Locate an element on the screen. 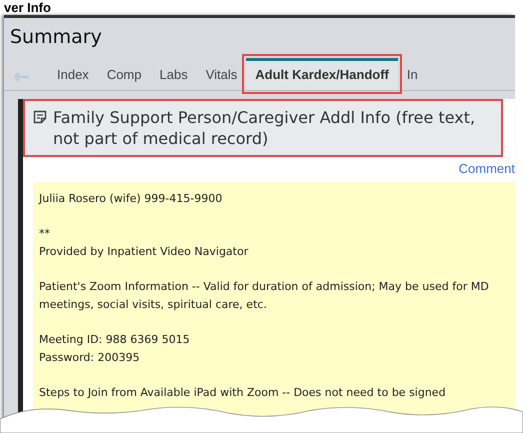 Image resolution: width=523 pixels, height=433 pixels. tab: In is located at coordinates (412, 75).